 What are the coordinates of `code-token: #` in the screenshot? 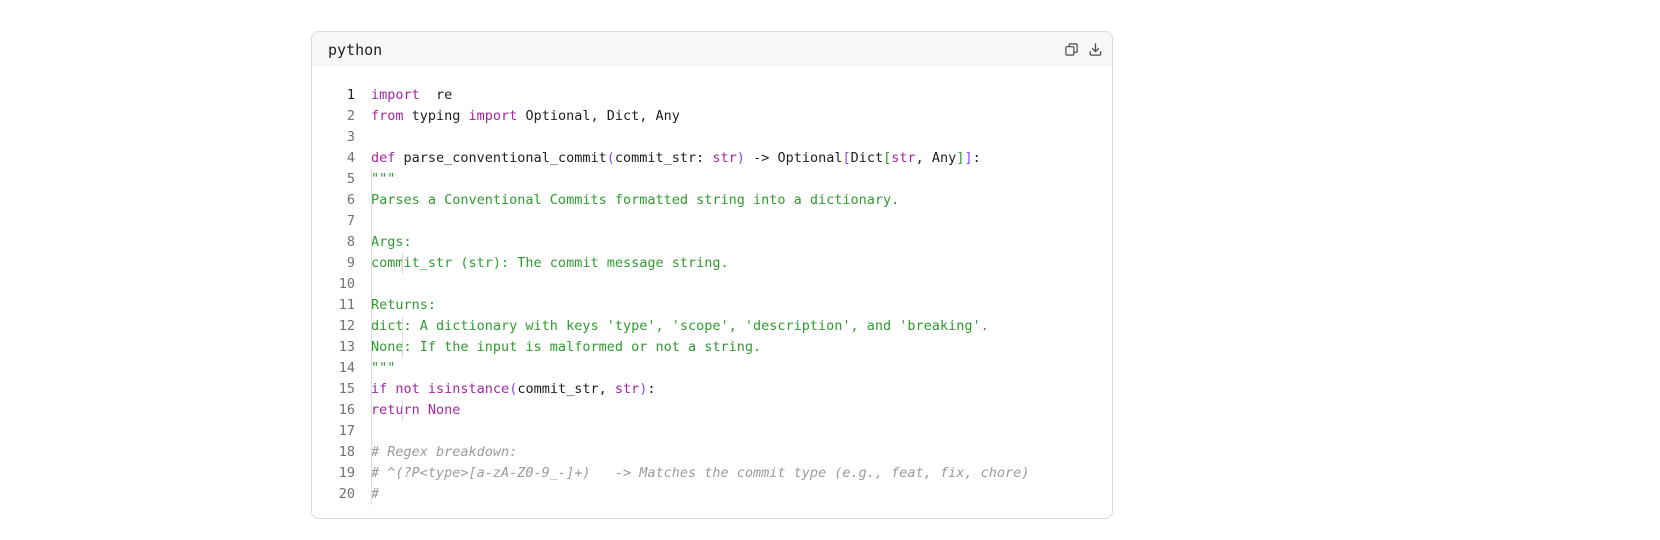 It's located at (375, 494).